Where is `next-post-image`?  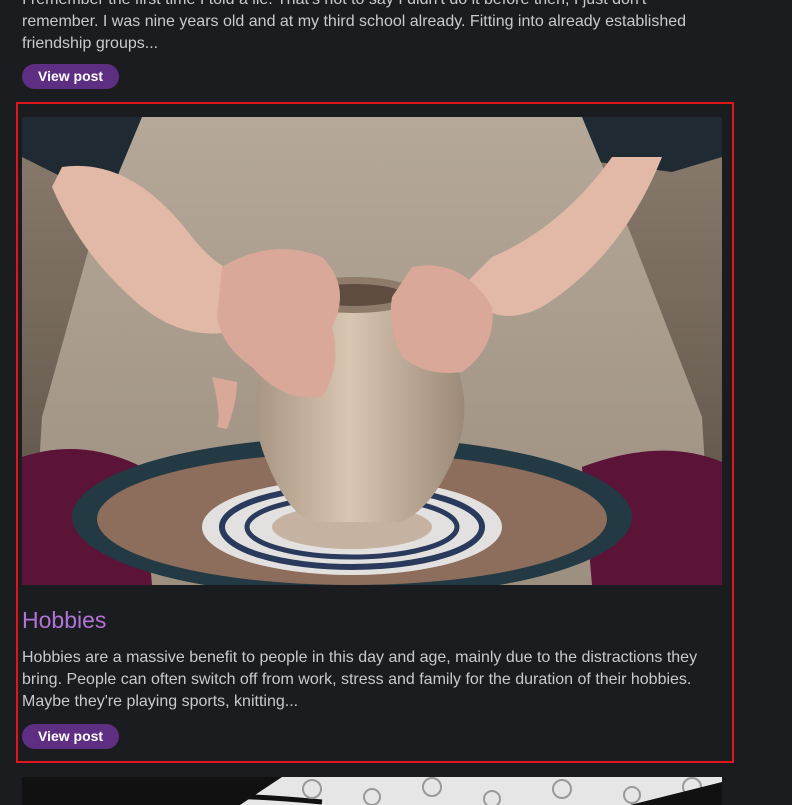 next-post-image is located at coordinates (372, 791).